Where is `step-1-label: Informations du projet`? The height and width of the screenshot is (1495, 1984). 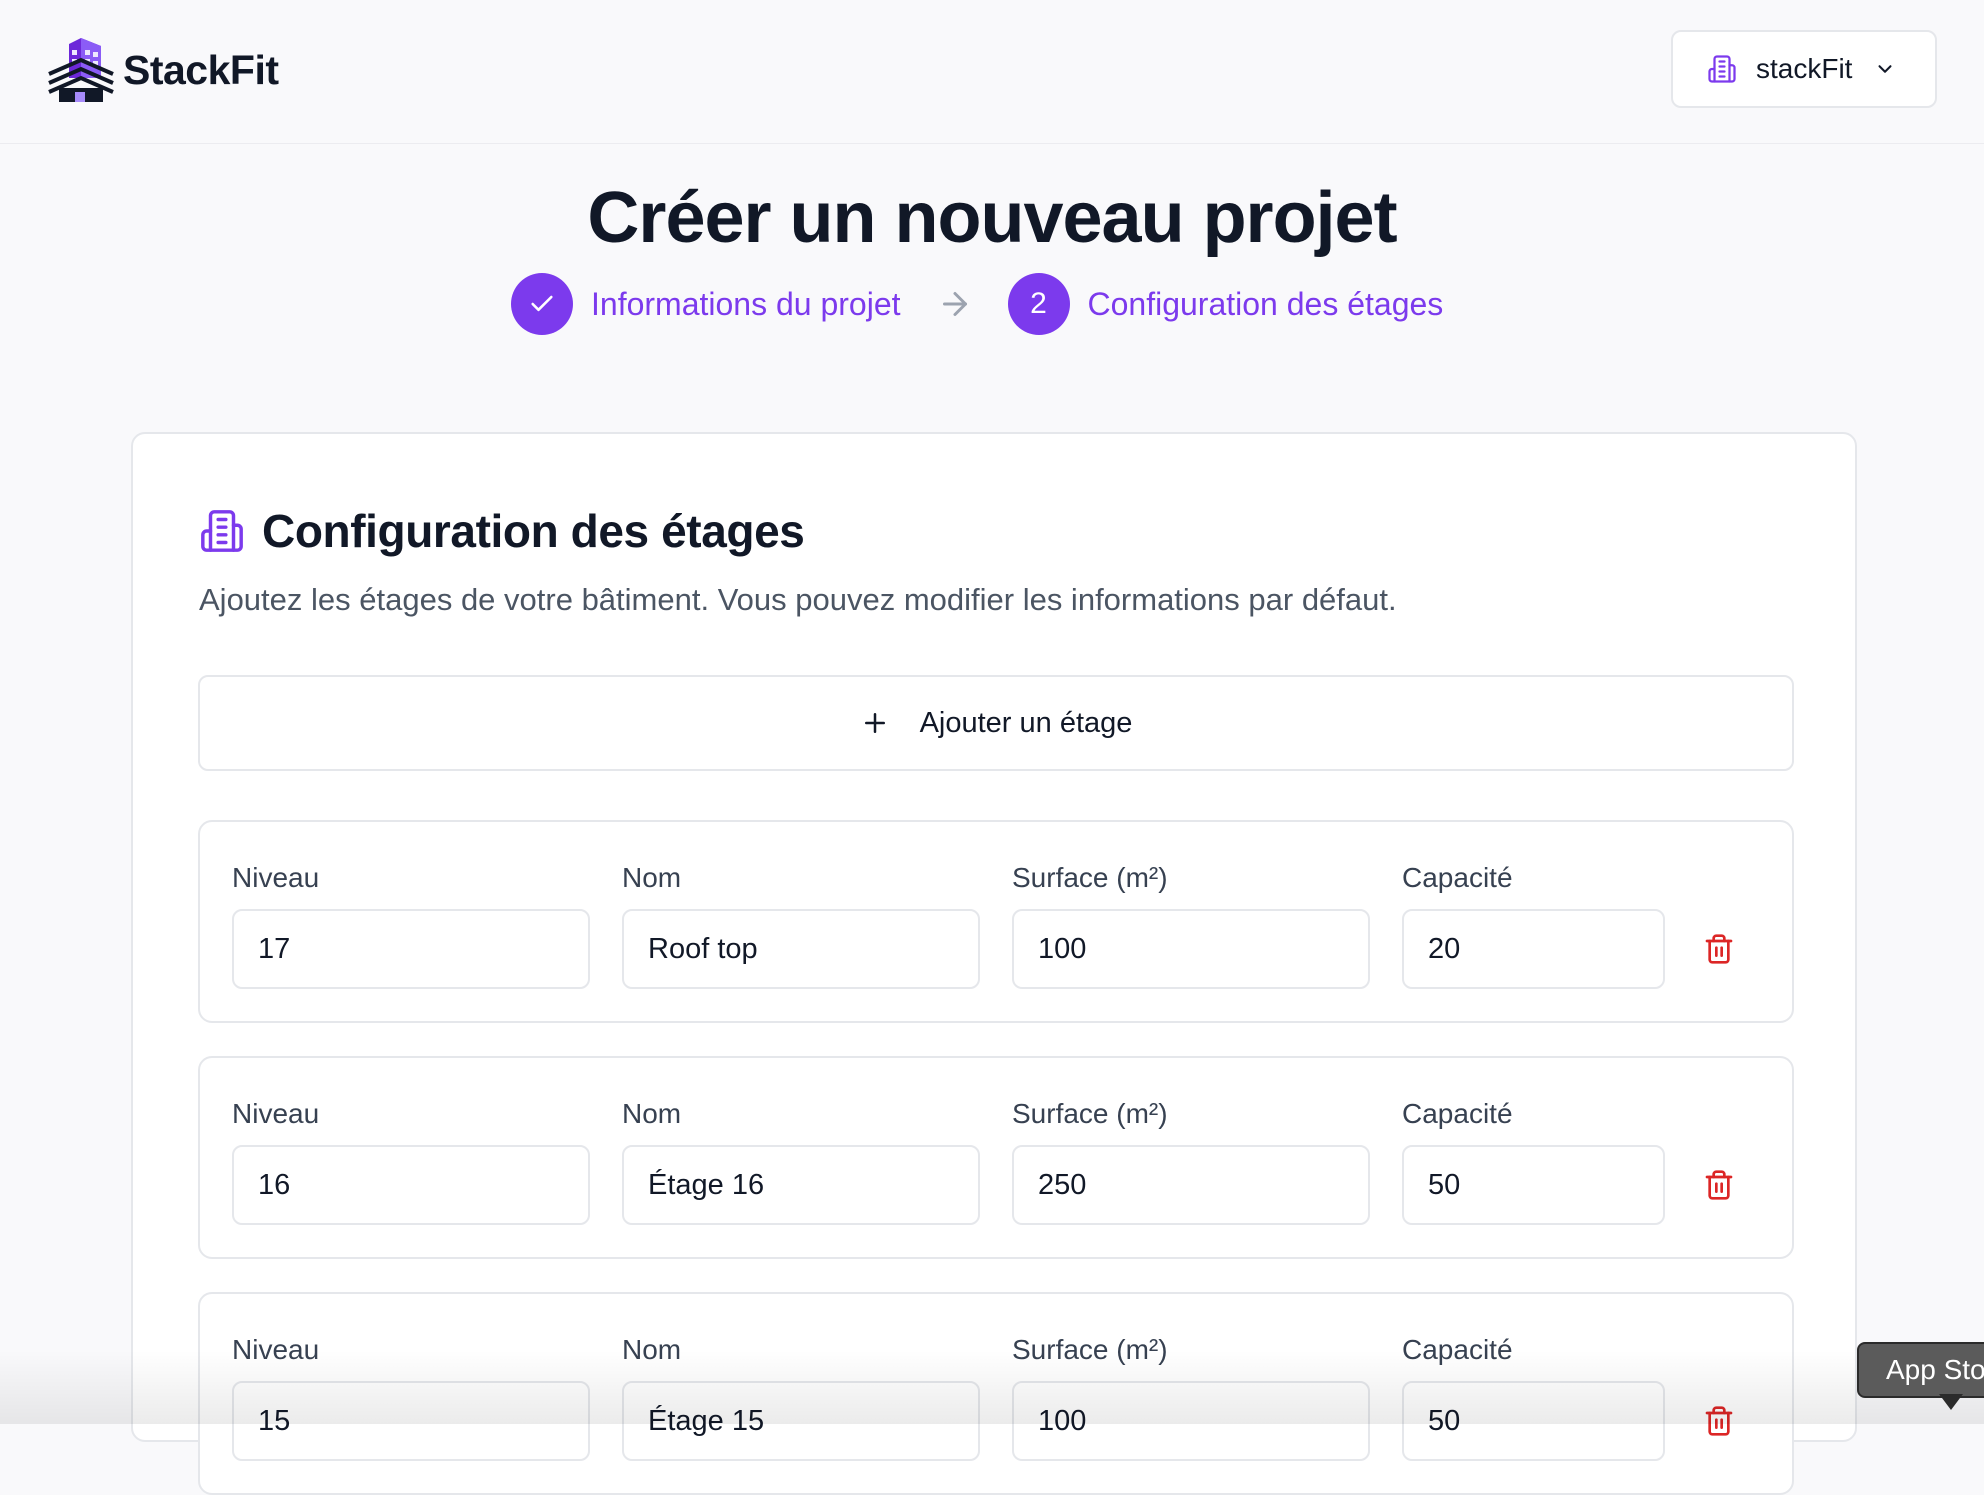 step-1-label: Informations du projet is located at coordinates (746, 303).